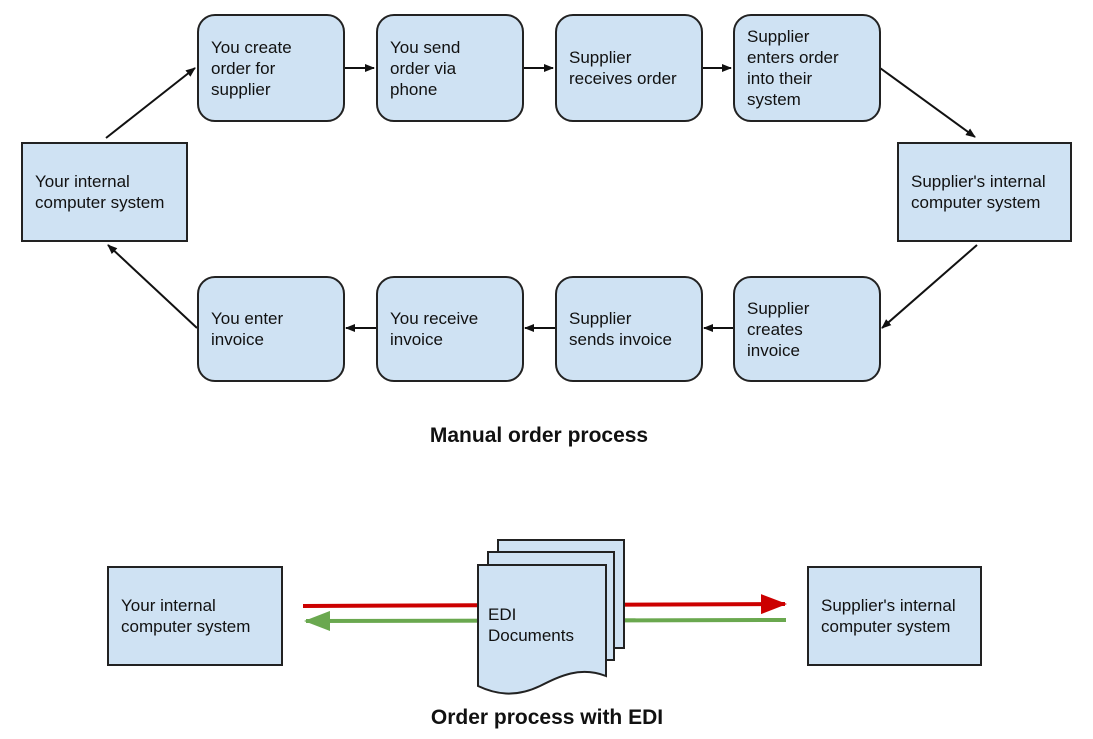 Image resolution: width=1093 pixels, height=739 pixels. Describe the element at coordinates (929, 286) in the screenshot. I see `arrow-supplier-system-to-create-invoice` at that location.